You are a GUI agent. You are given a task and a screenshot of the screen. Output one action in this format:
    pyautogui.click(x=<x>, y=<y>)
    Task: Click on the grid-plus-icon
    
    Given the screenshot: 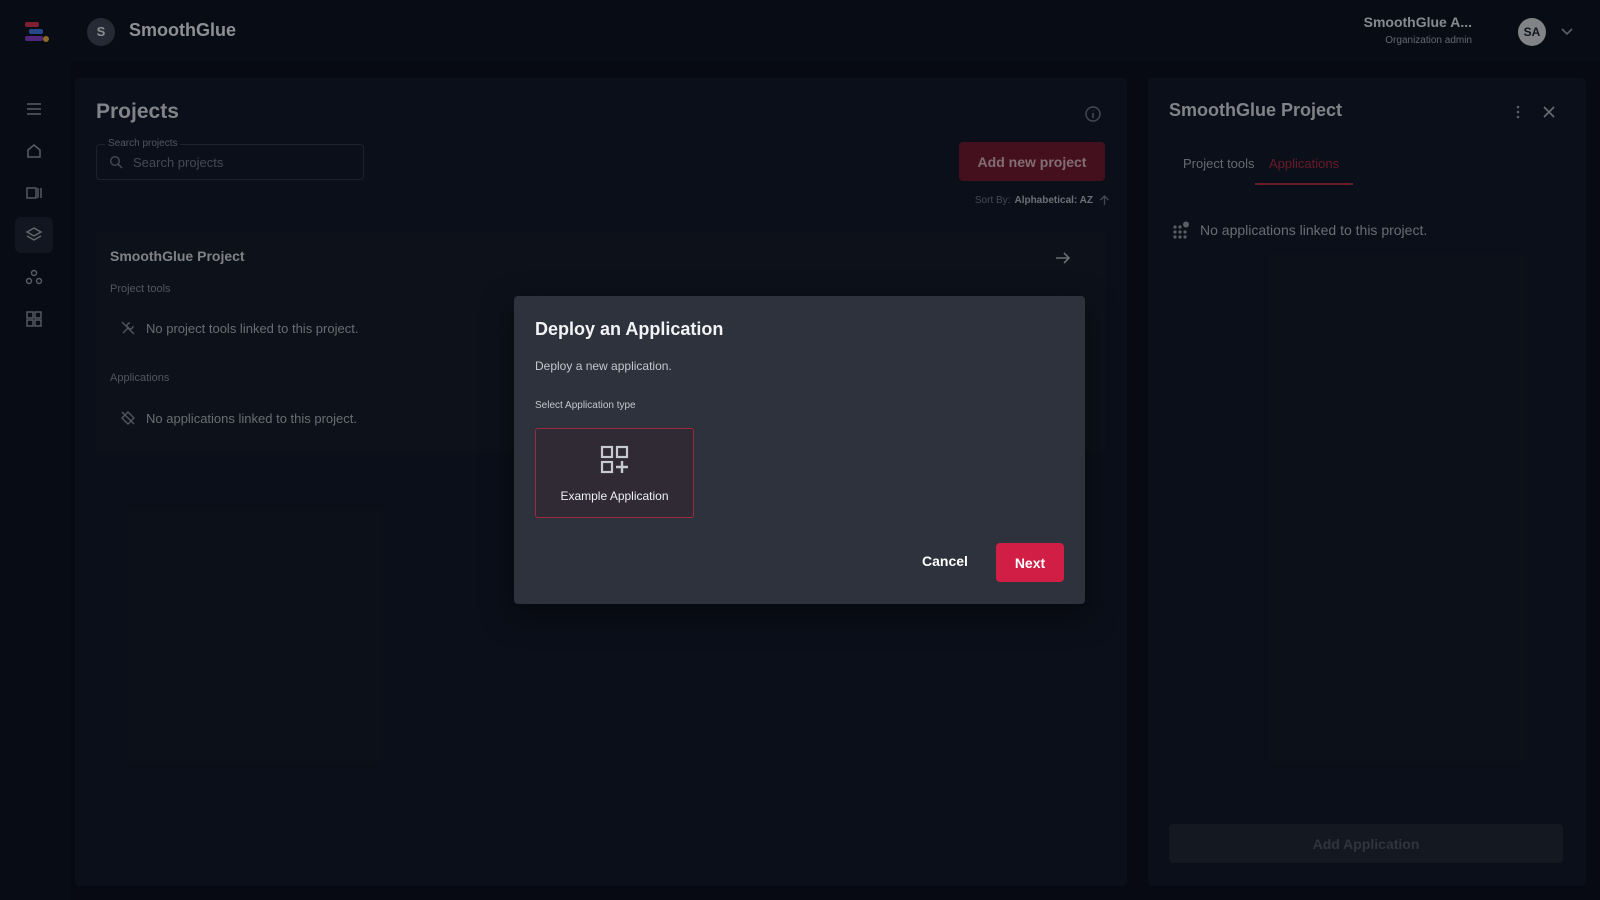 What is the action you would take?
    pyautogui.click(x=614, y=459)
    